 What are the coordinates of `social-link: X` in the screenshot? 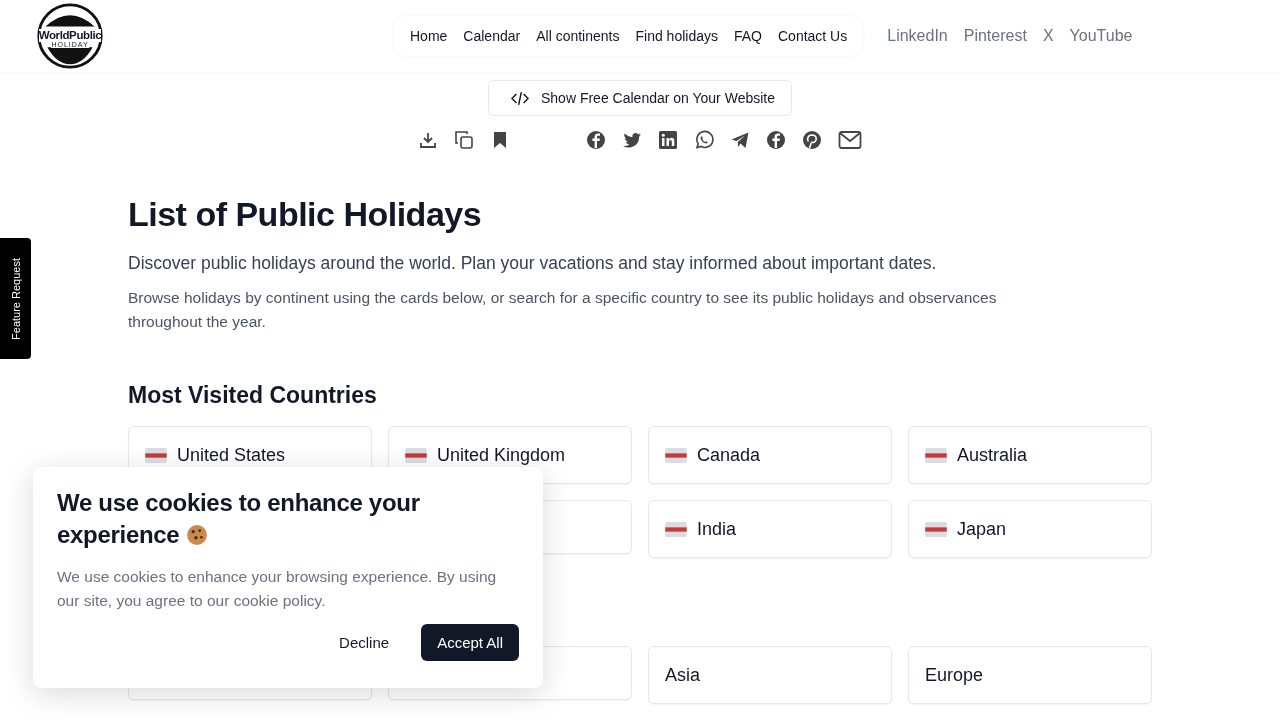 It's located at (1048, 36).